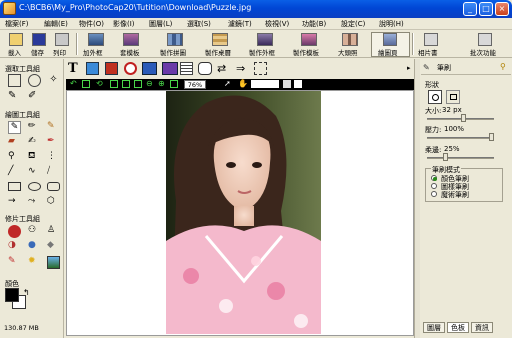  What do you see at coordinates (91, 24) in the screenshot?
I see `menu-object: 物件(O)` at bounding box center [91, 24].